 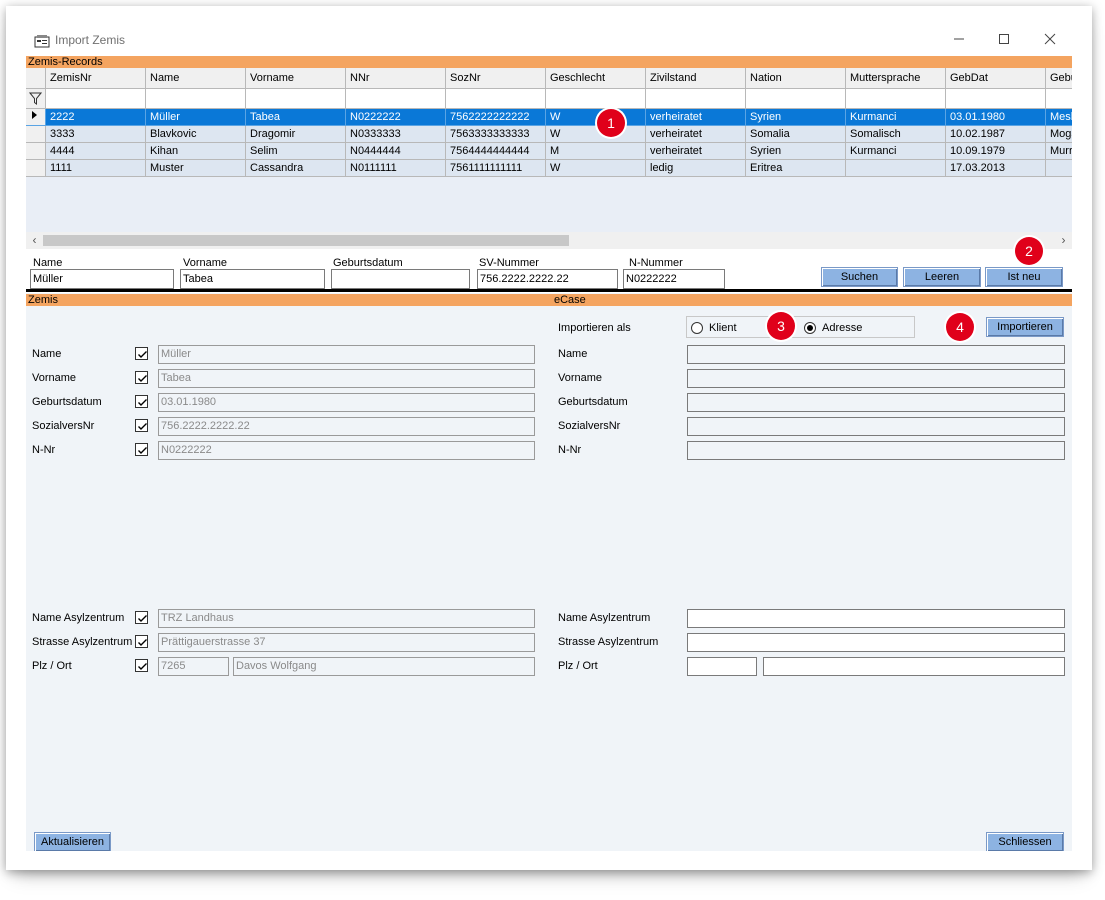 I want to click on ecase-plz-field, so click(x=722, y=666).